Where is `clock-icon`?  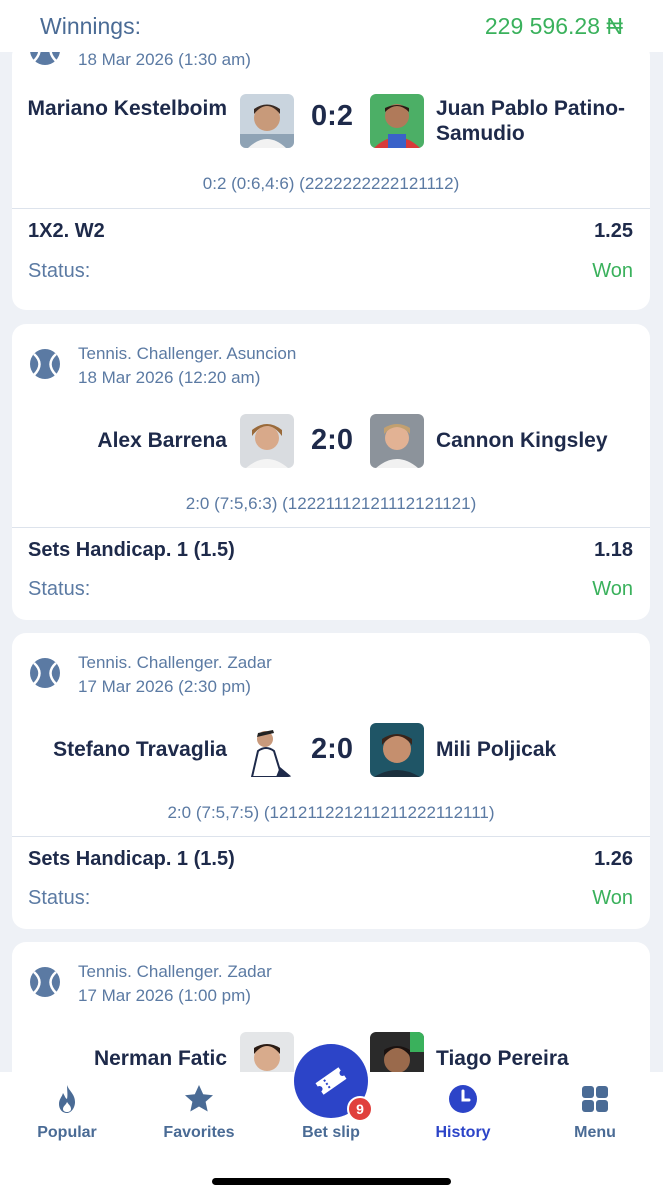
clock-icon is located at coordinates (463, 1099).